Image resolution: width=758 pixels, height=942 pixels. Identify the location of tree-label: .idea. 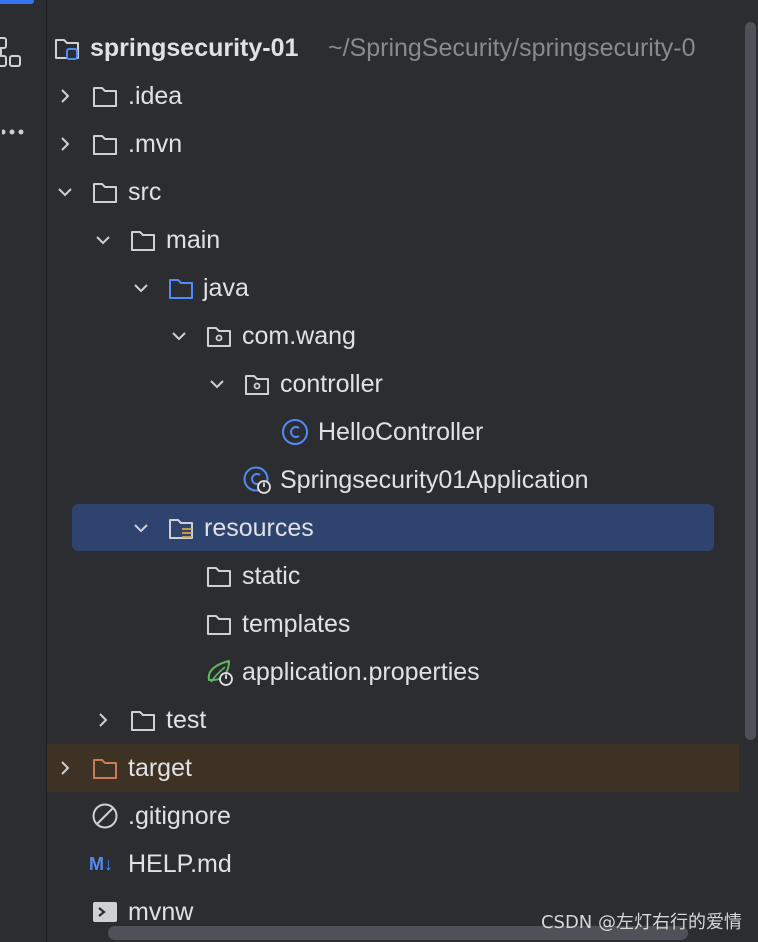
(155, 96).